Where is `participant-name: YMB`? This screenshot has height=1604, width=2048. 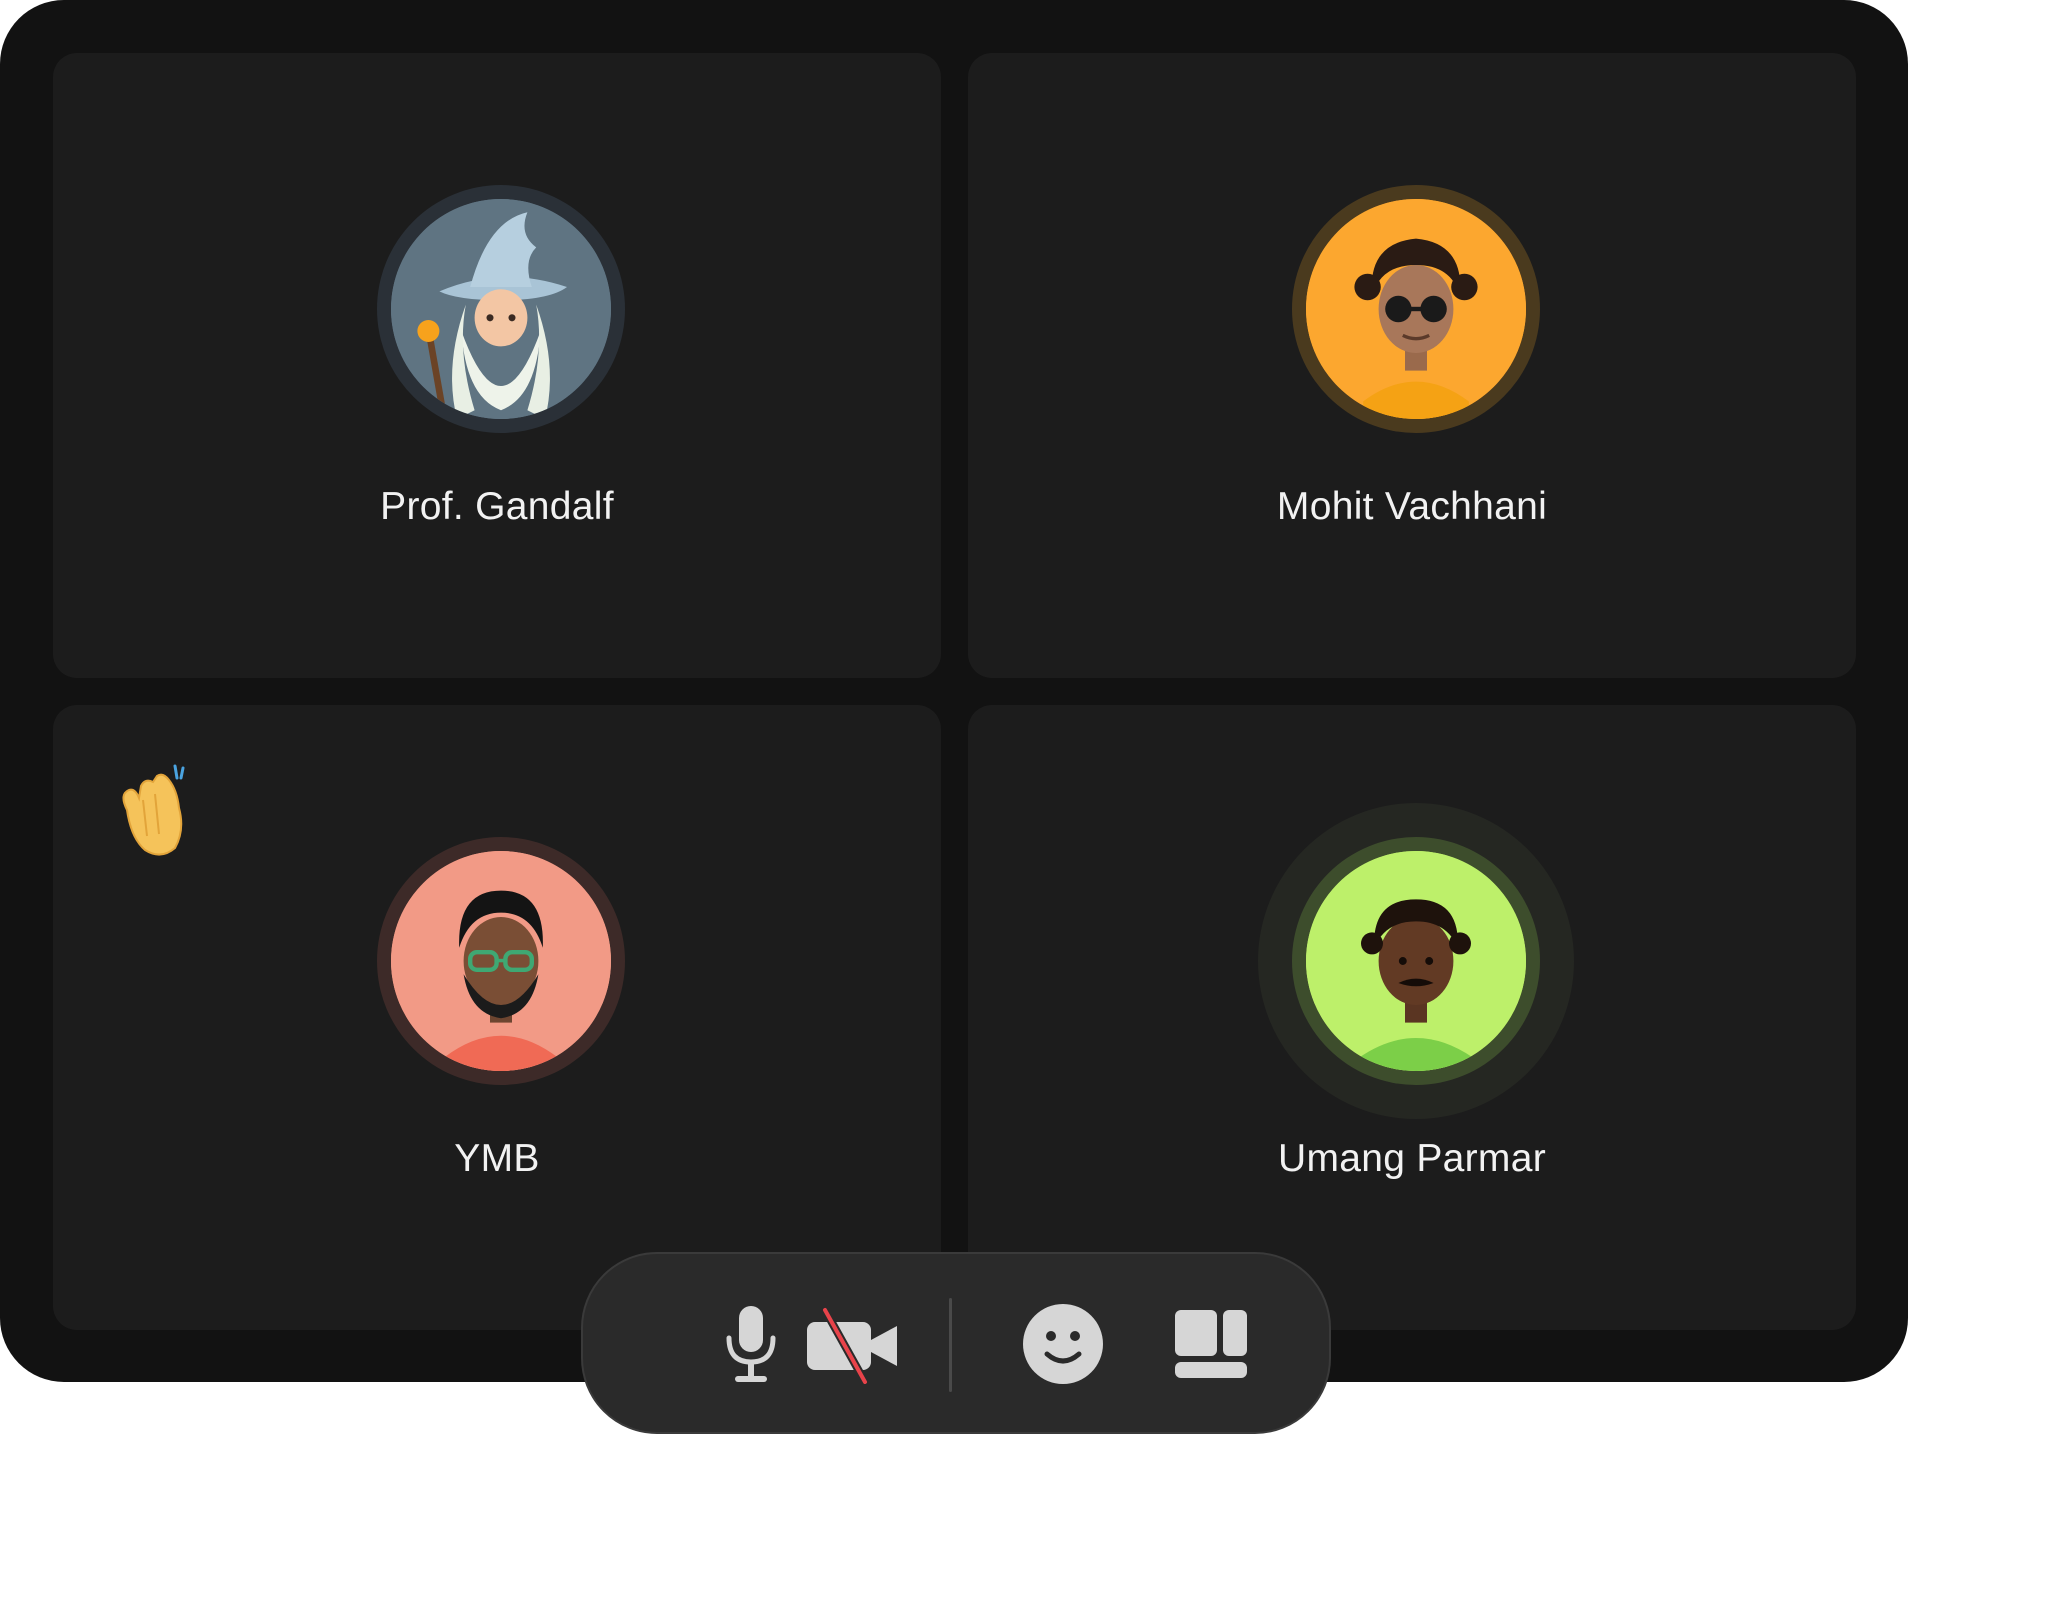 participant-name: YMB is located at coordinates (497, 1158).